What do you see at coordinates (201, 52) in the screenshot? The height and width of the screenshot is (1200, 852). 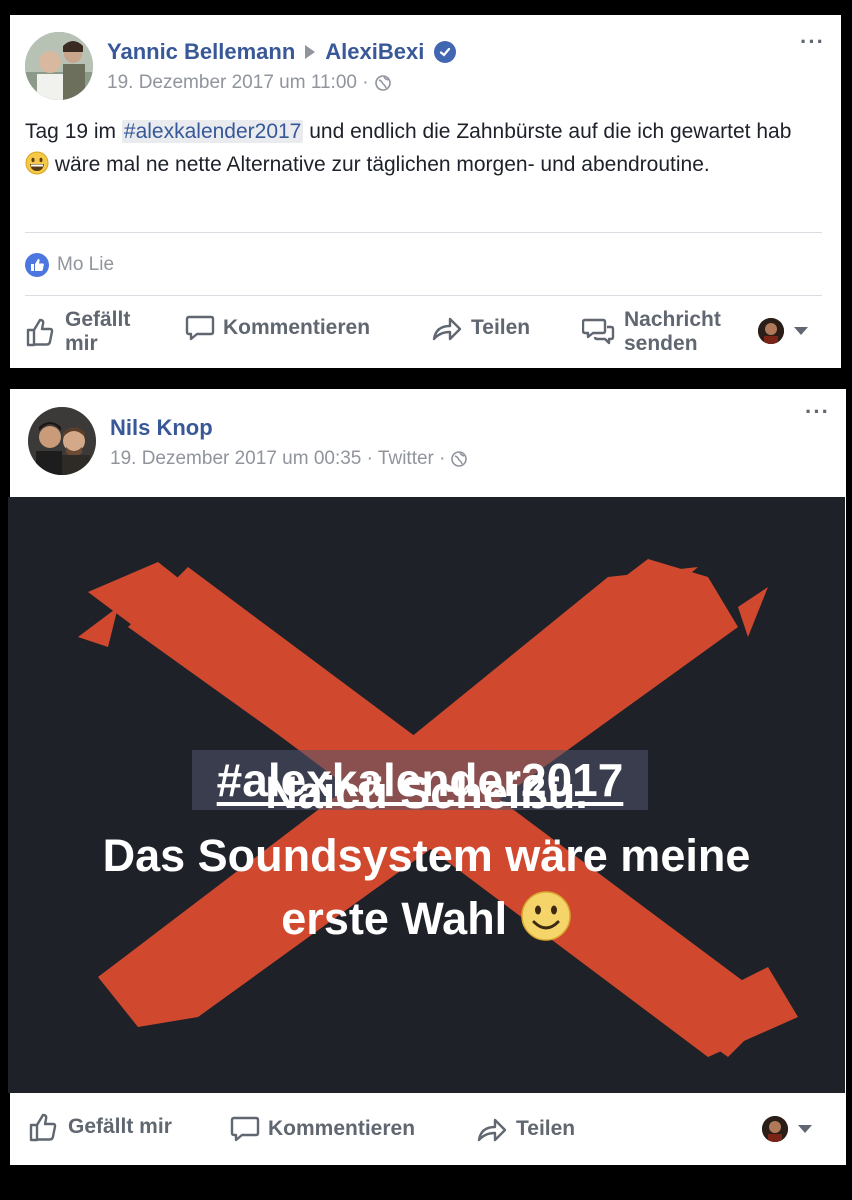 I see `author-name-link: Yannic Bellemann` at bounding box center [201, 52].